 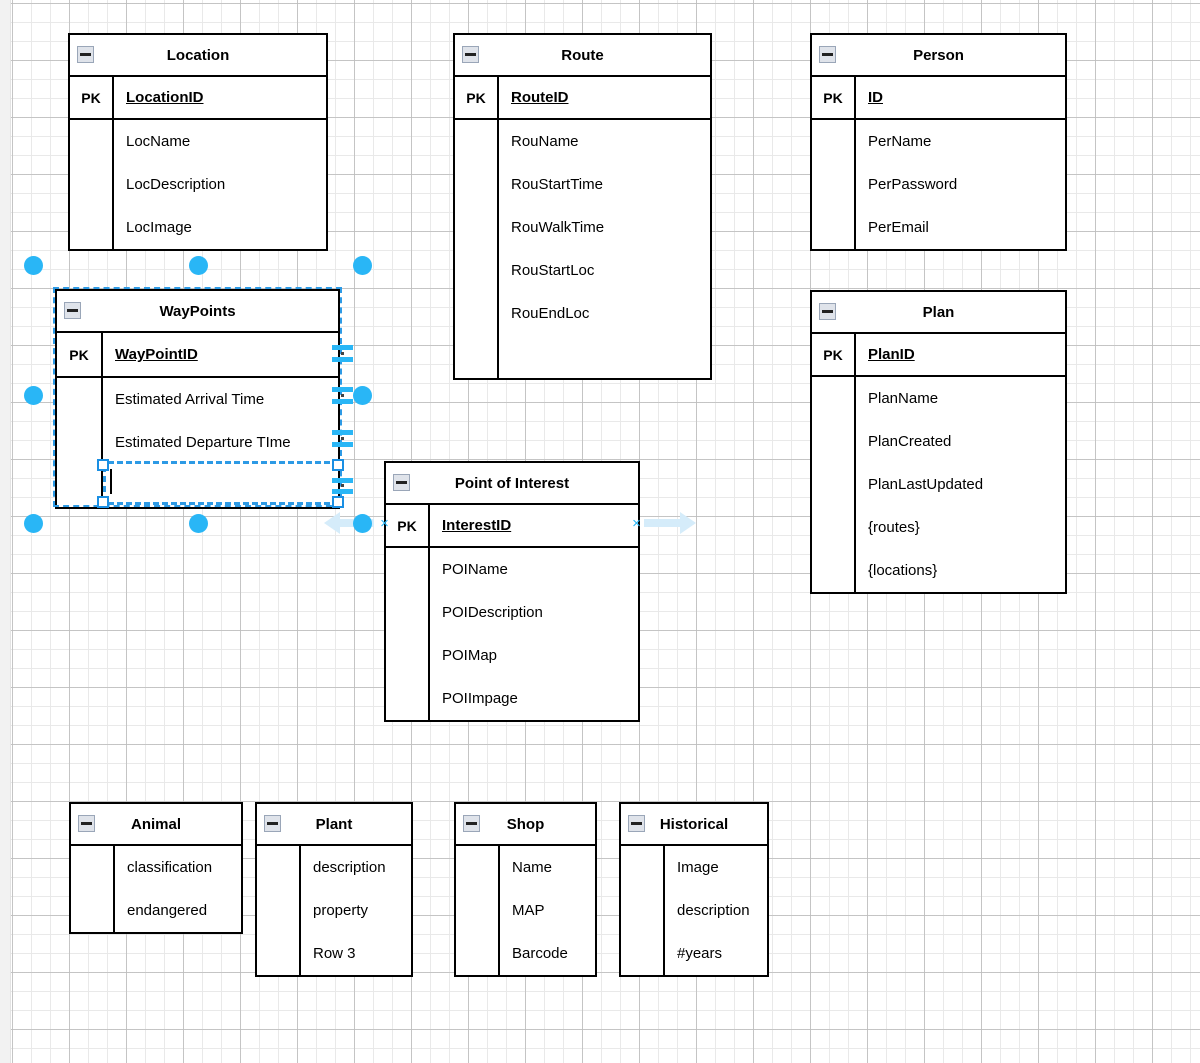 I want to click on attribute-name: RouName, so click(x=604, y=141).